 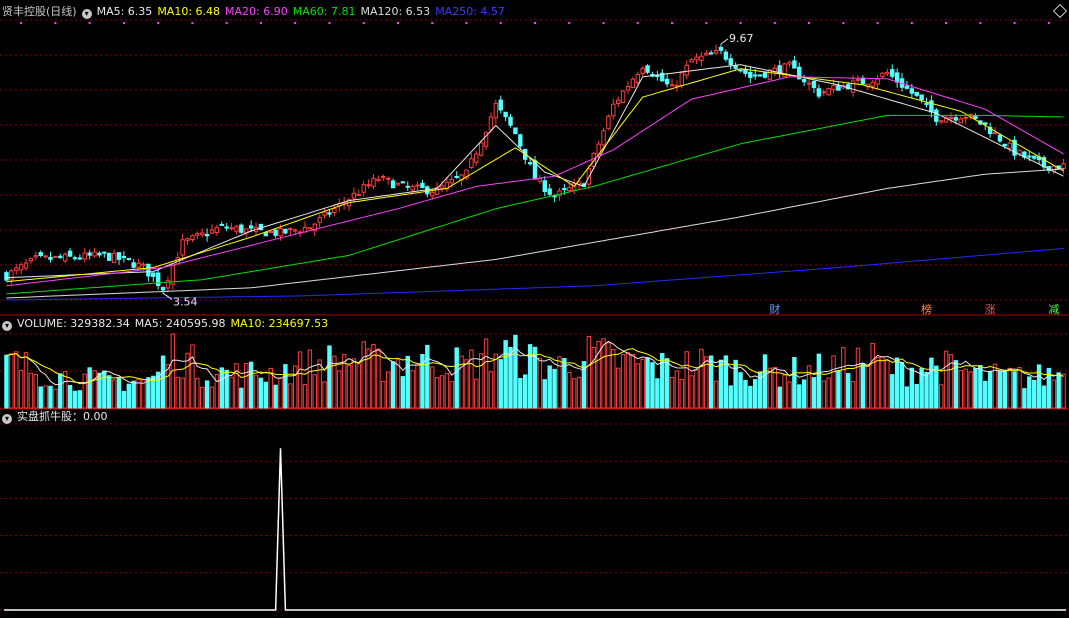 I want to click on volume-dropdown-icon: ▾, so click(x=7, y=326).